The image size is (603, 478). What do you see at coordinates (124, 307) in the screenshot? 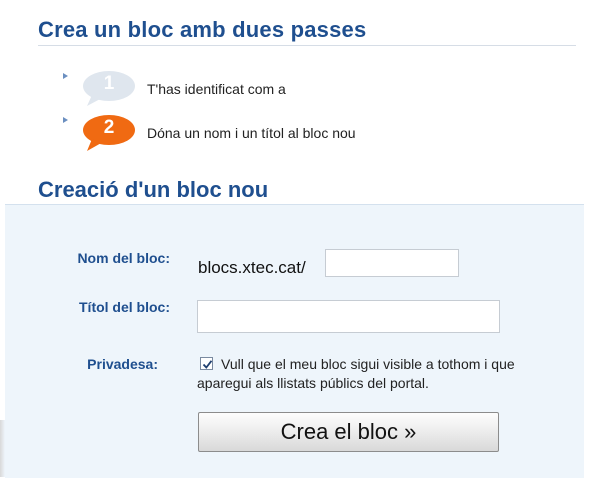
I see `blog-title-label: Títol del bloc:` at bounding box center [124, 307].